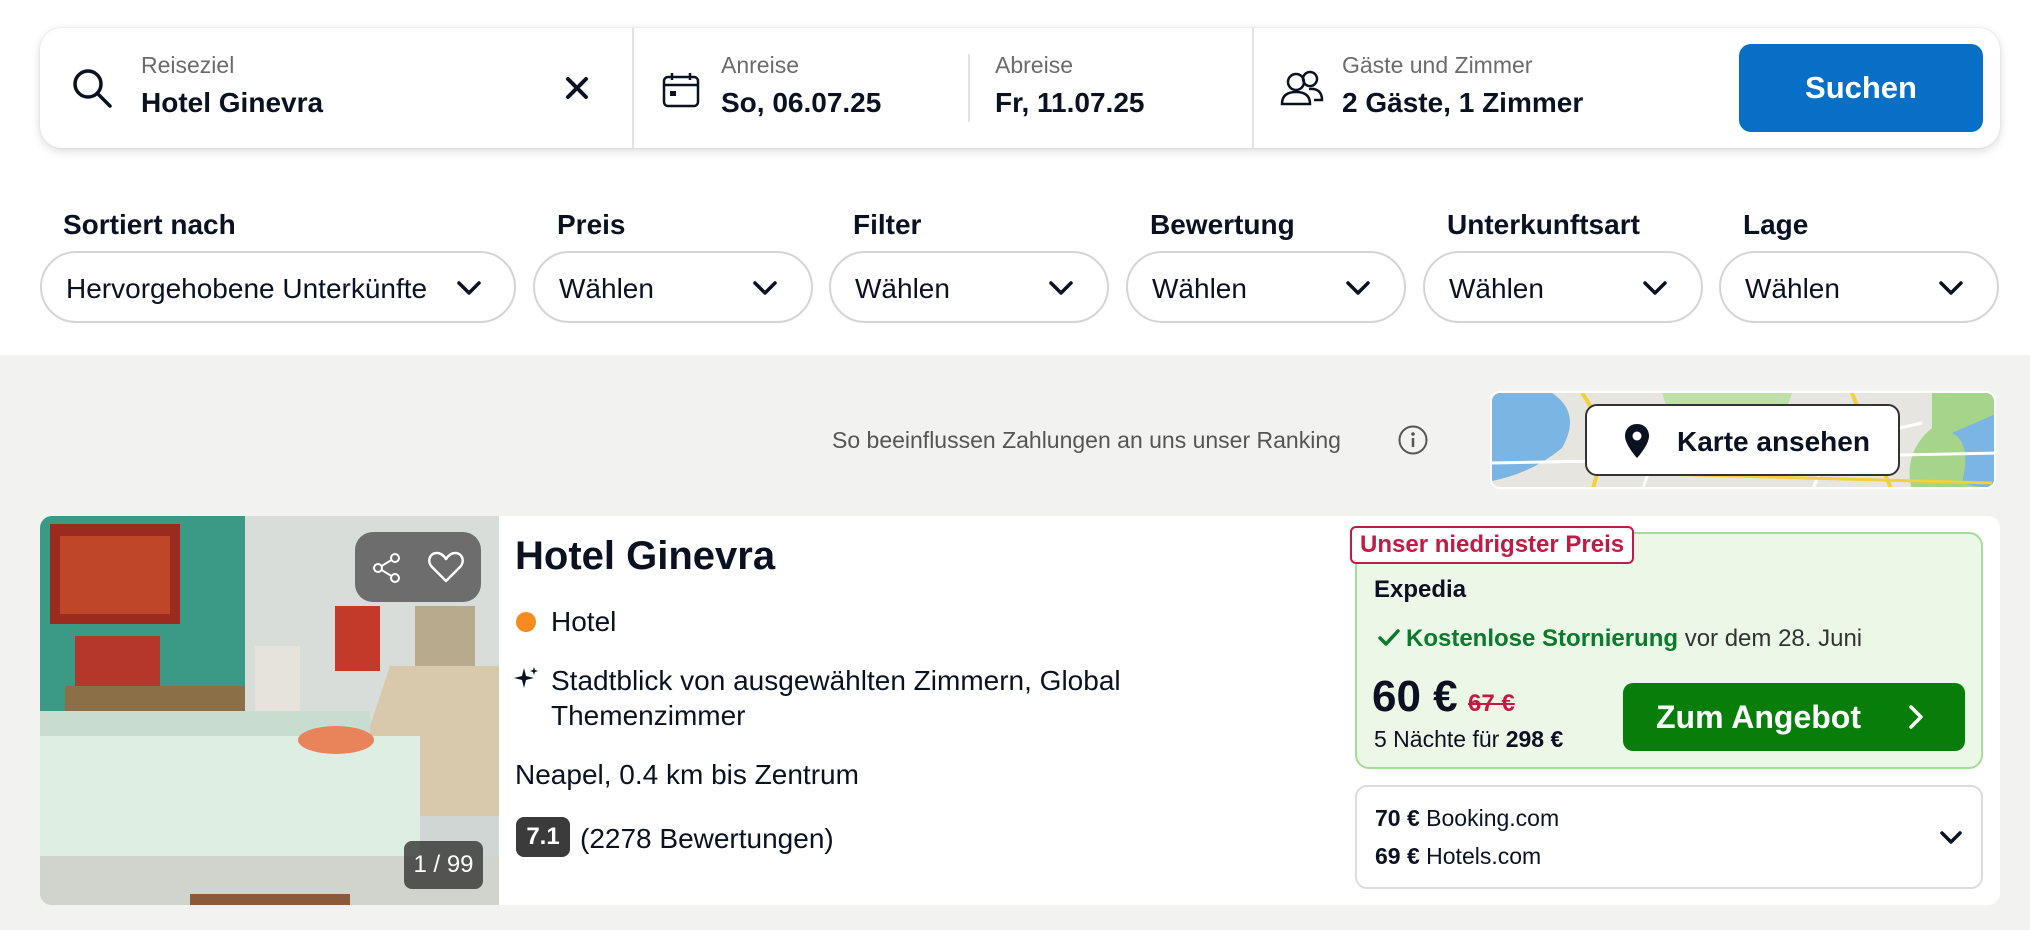 The height and width of the screenshot is (930, 2030). I want to click on rating-dropdown: Wählen, so click(1266, 287).